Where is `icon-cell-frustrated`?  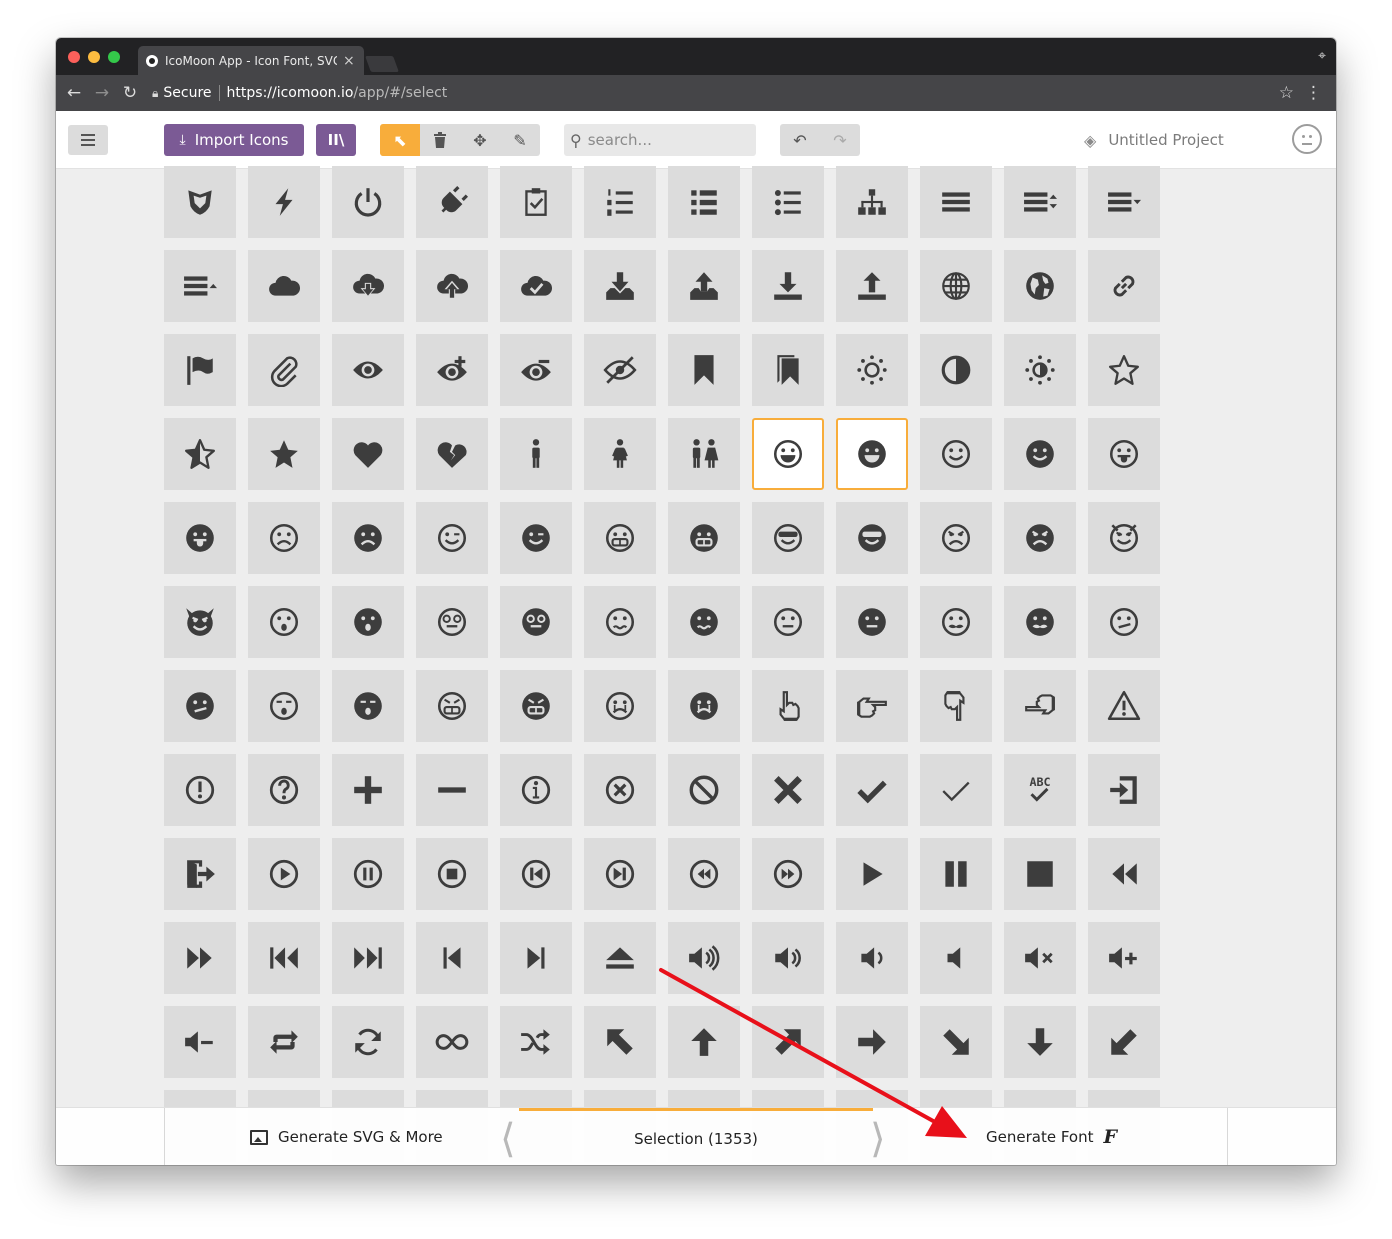
icon-cell-frustrated is located at coordinates (452, 706).